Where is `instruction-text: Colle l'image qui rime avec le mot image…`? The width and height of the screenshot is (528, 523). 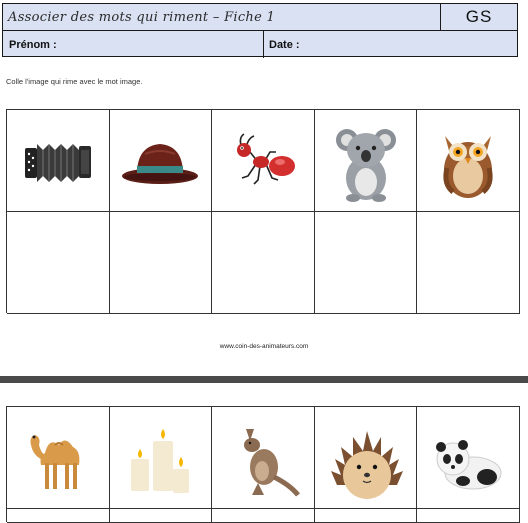
instruction-text: Colle l'image qui rime avec le mot image… is located at coordinates (74, 81).